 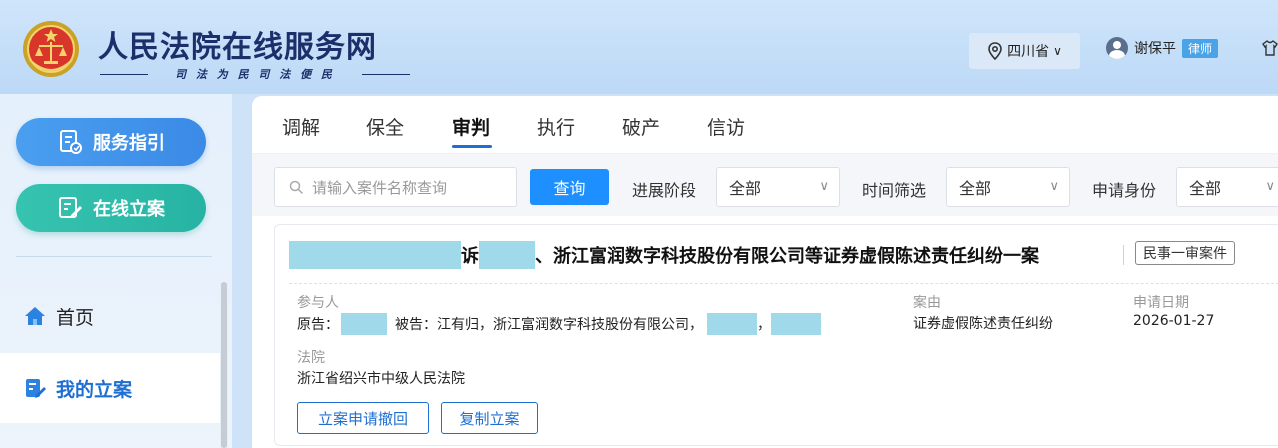 What do you see at coordinates (318, 303) in the screenshot?
I see `participants-label: 参与人` at bounding box center [318, 303].